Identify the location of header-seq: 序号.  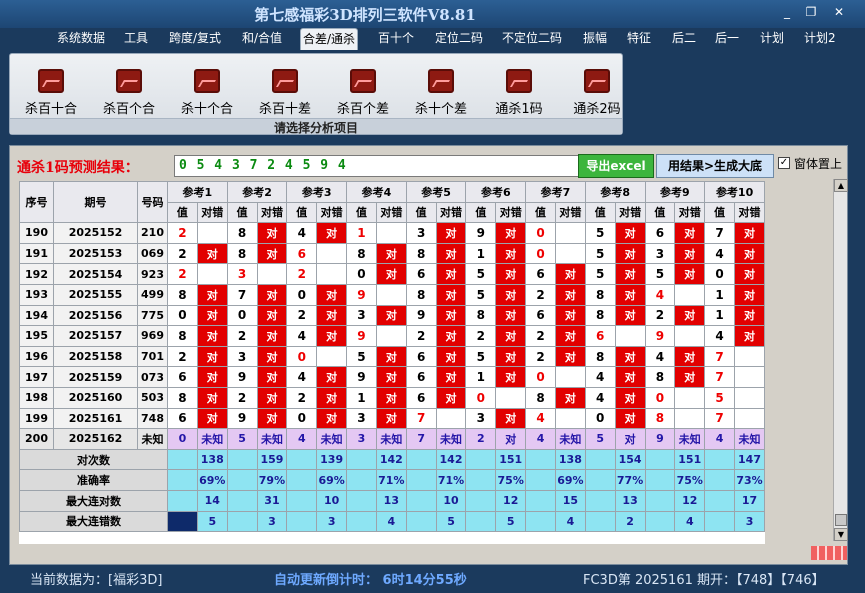
(36, 202).